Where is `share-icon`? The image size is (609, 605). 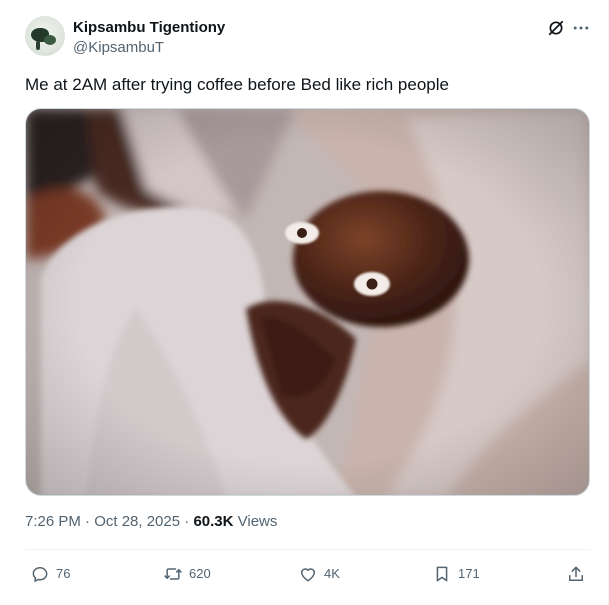 share-icon is located at coordinates (576, 573).